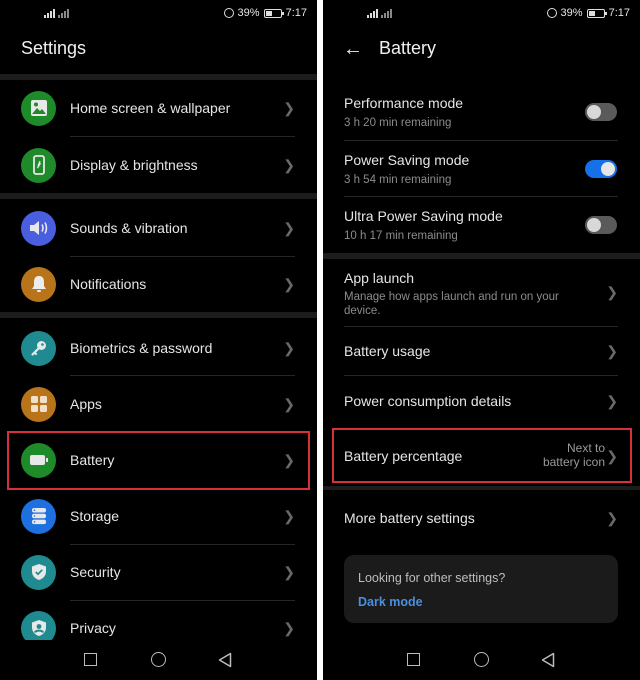 The image size is (640, 680). What do you see at coordinates (38, 460) in the screenshot?
I see `battery-icon` at bounding box center [38, 460].